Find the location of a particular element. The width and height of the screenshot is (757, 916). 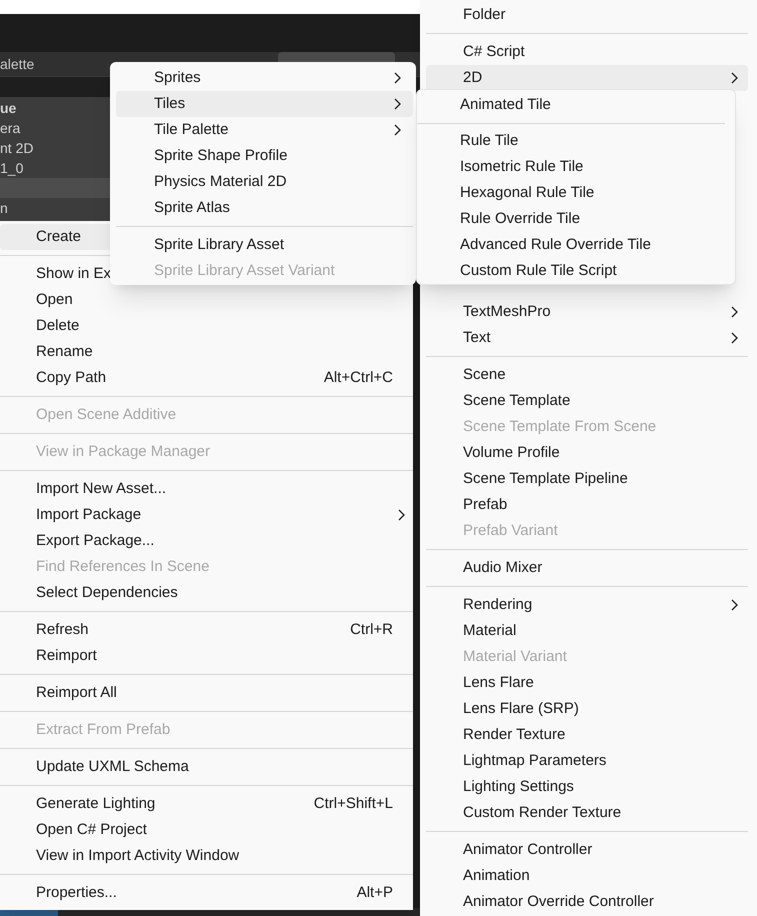

menu-item: TextMeshPro is located at coordinates (587, 312).